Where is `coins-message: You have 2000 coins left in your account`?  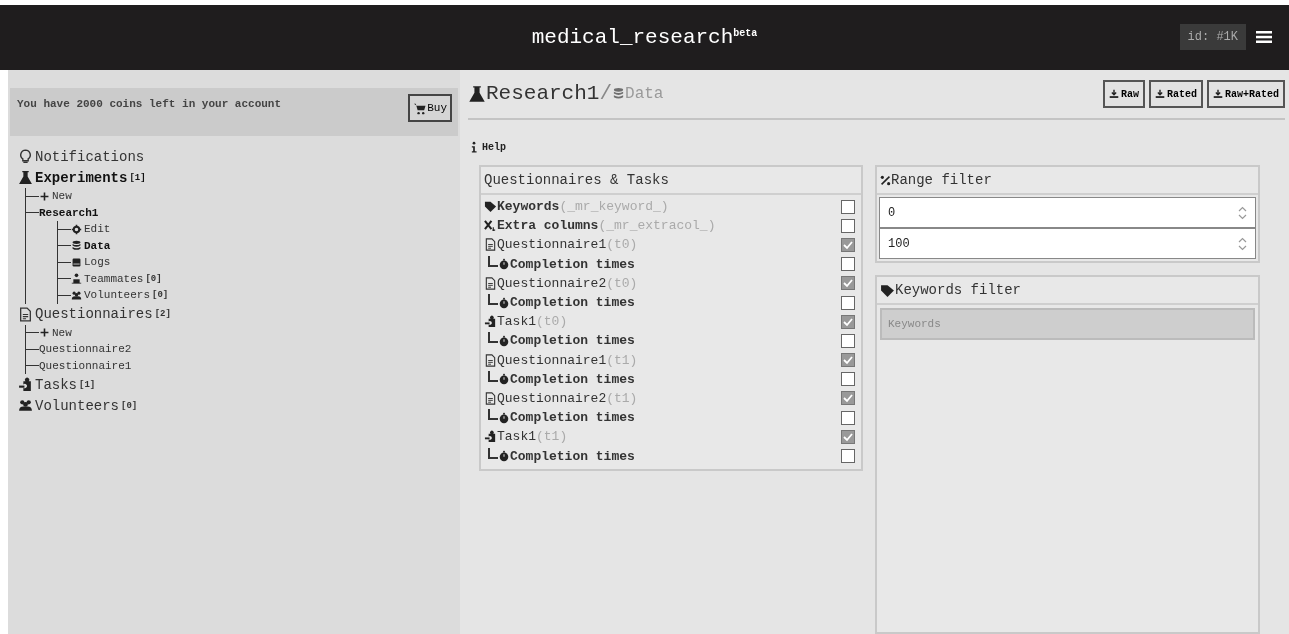
coins-message: You have 2000 coins left in your account is located at coordinates (149, 105).